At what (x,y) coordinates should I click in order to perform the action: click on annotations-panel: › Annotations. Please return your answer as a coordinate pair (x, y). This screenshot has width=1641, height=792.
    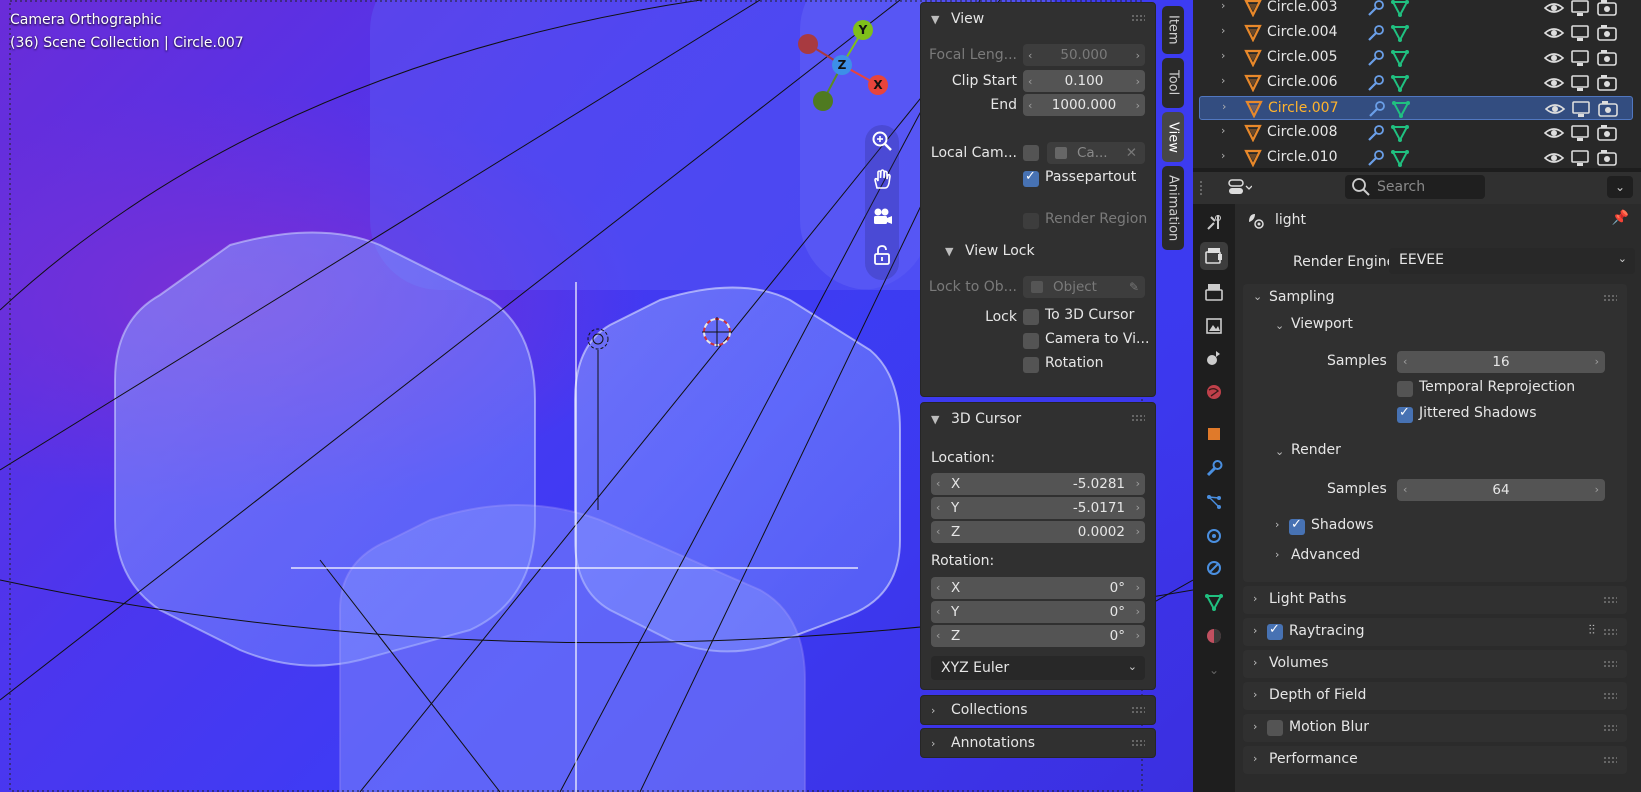
    Looking at the image, I should click on (1038, 743).